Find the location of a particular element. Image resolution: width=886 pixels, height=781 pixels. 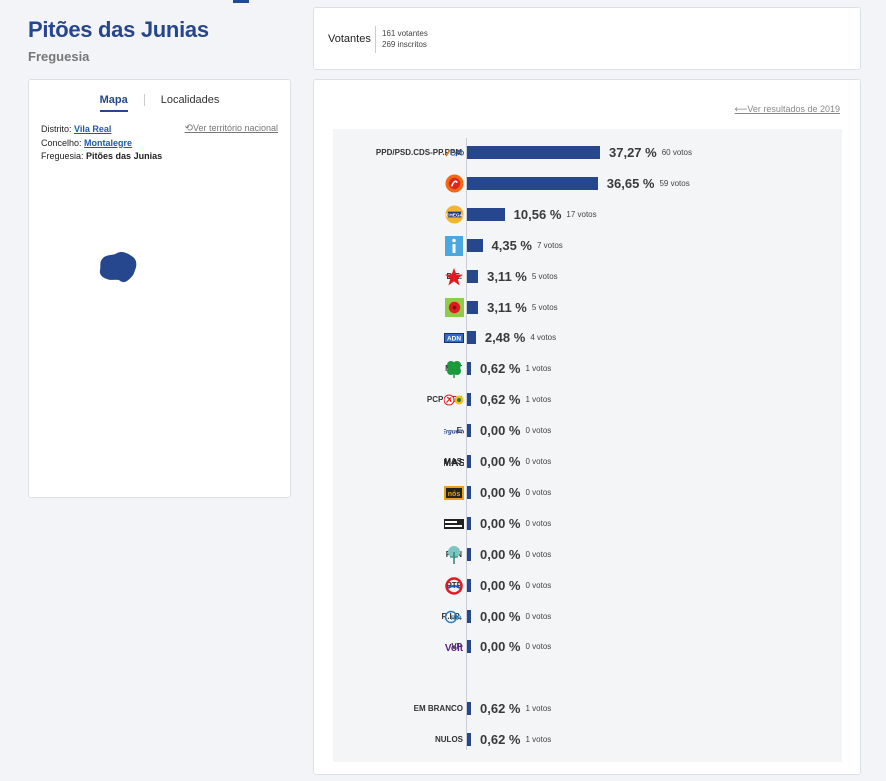

result-row: L3,11 %5 votos is located at coordinates (587, 308).